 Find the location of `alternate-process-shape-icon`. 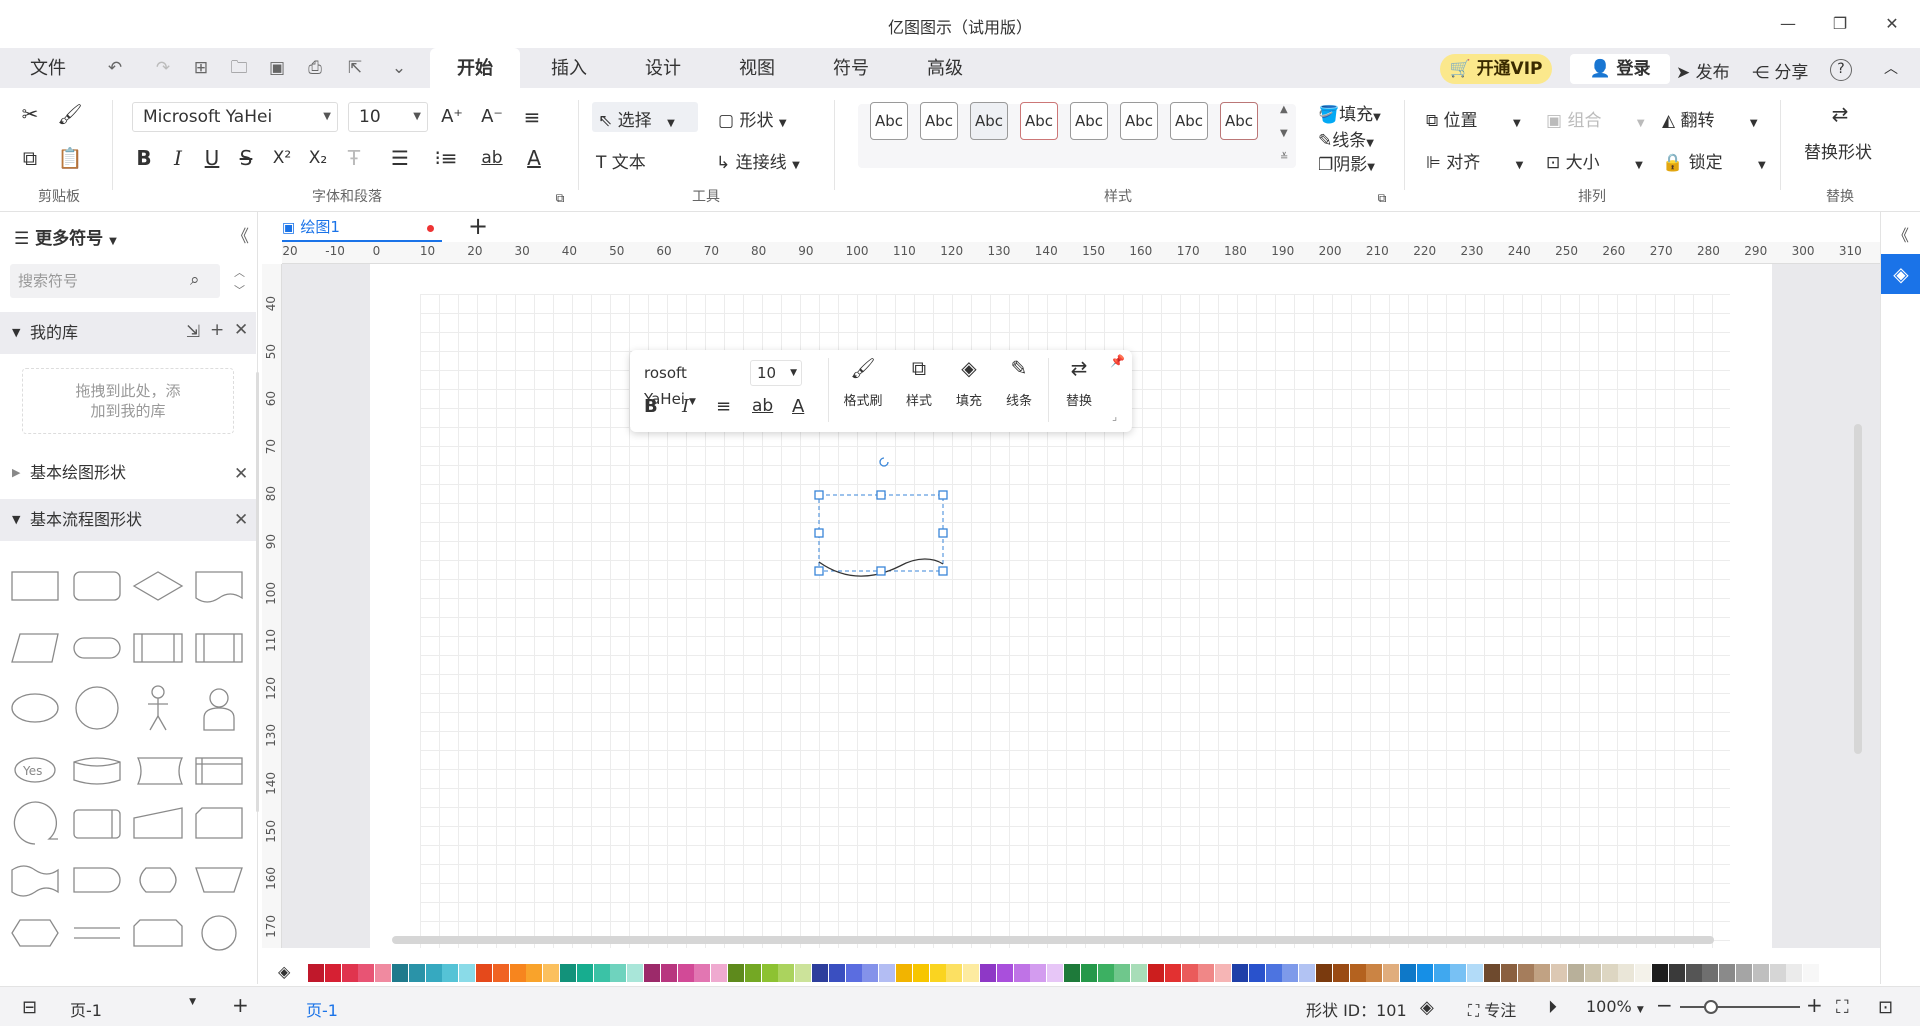

alternate-process-shape-icon is located at coordinates (97, 586).